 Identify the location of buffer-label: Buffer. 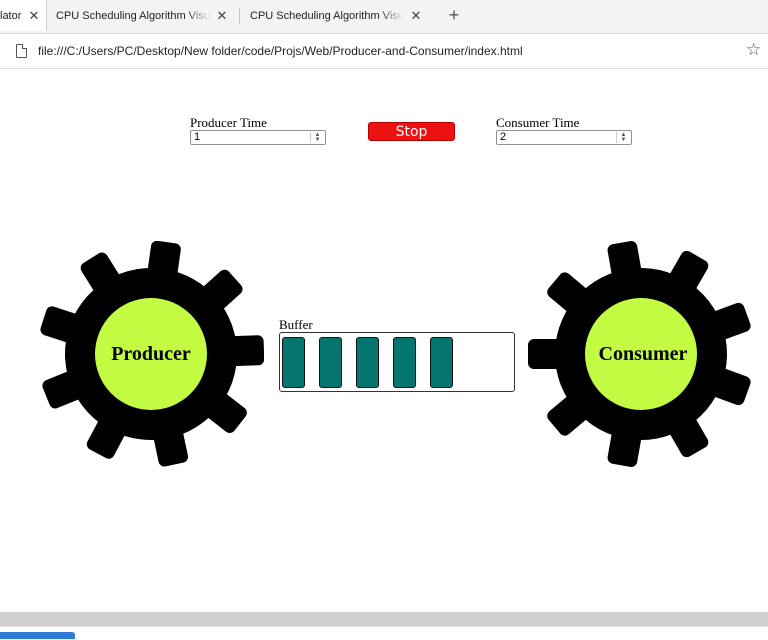
(296, 324).